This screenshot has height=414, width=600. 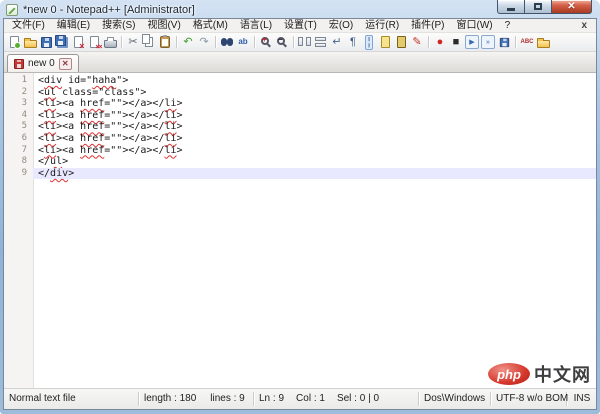 What do you see at coordinates (300, 62) in the screenshot?
I see `tab-bar: new 0 ✕` at bounding box center [300, 62].